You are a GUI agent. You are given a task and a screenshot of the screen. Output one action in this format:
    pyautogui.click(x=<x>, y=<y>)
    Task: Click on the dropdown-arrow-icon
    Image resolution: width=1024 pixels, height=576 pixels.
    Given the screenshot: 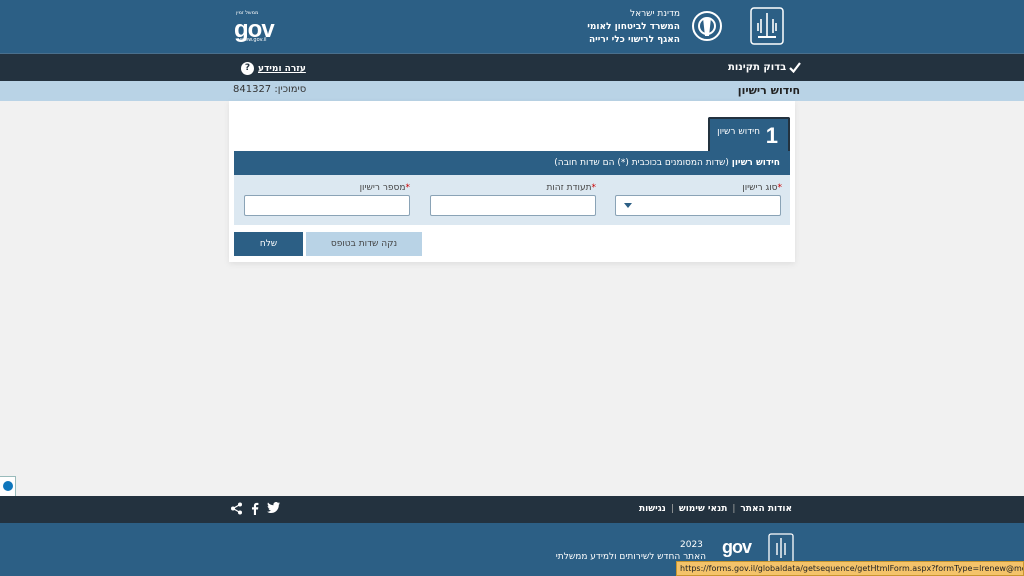 What is the action you would take?
    pyautogui.click(x=628, y=205)
    